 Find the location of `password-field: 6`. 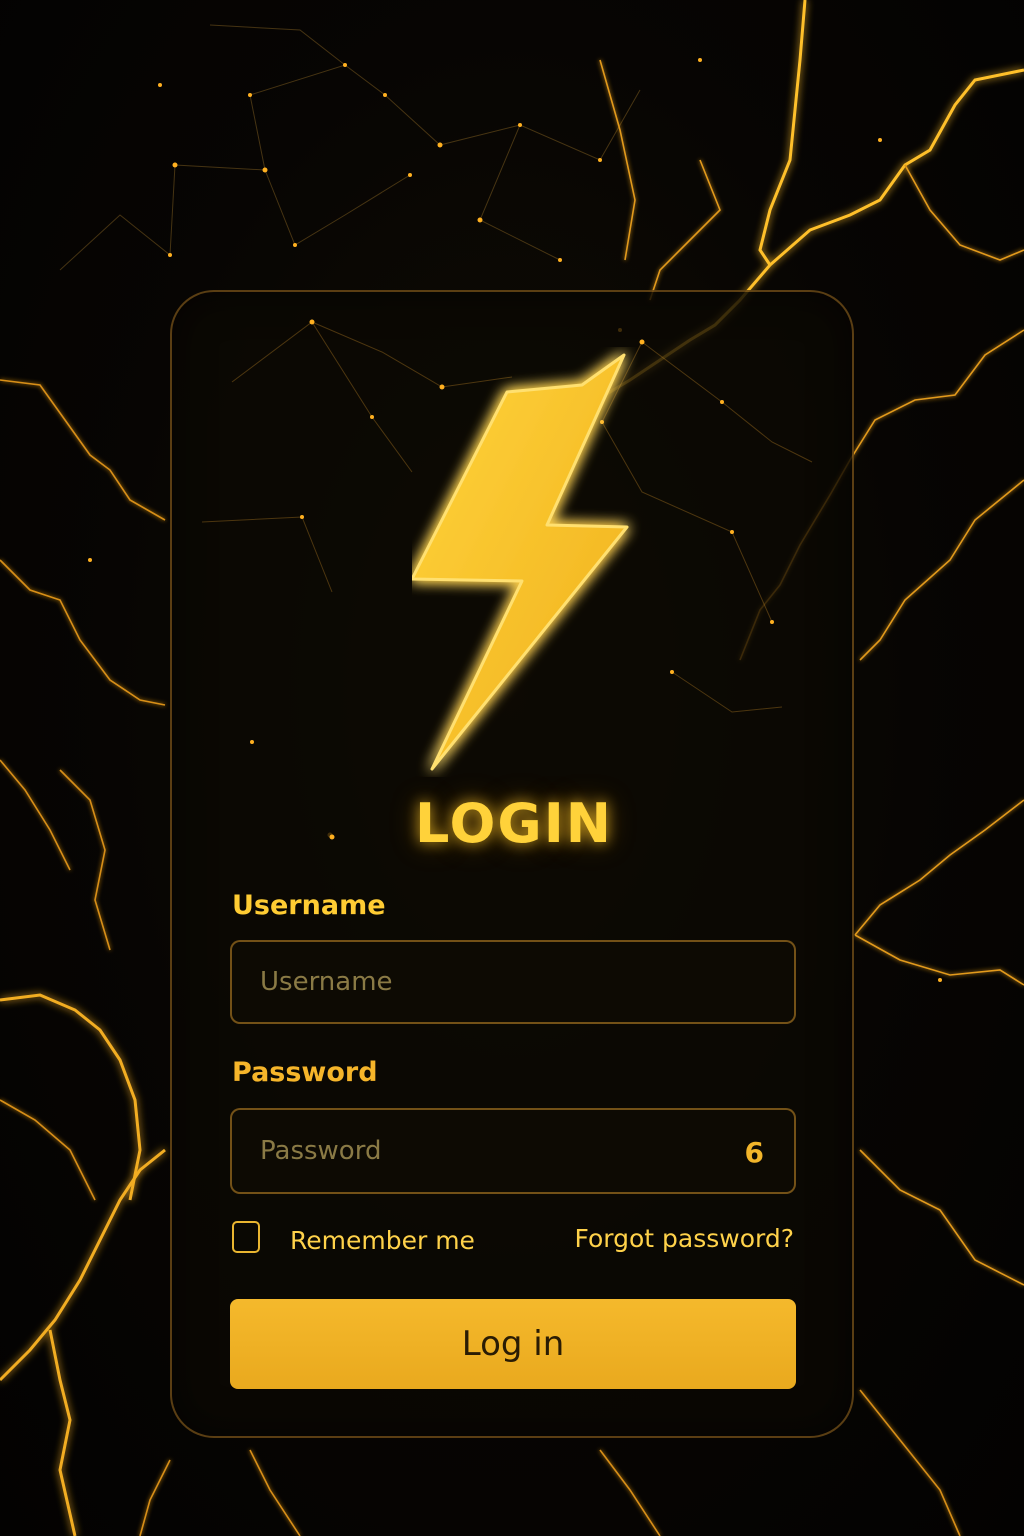

password-field: 6 is located at coordinates (513, 1151).